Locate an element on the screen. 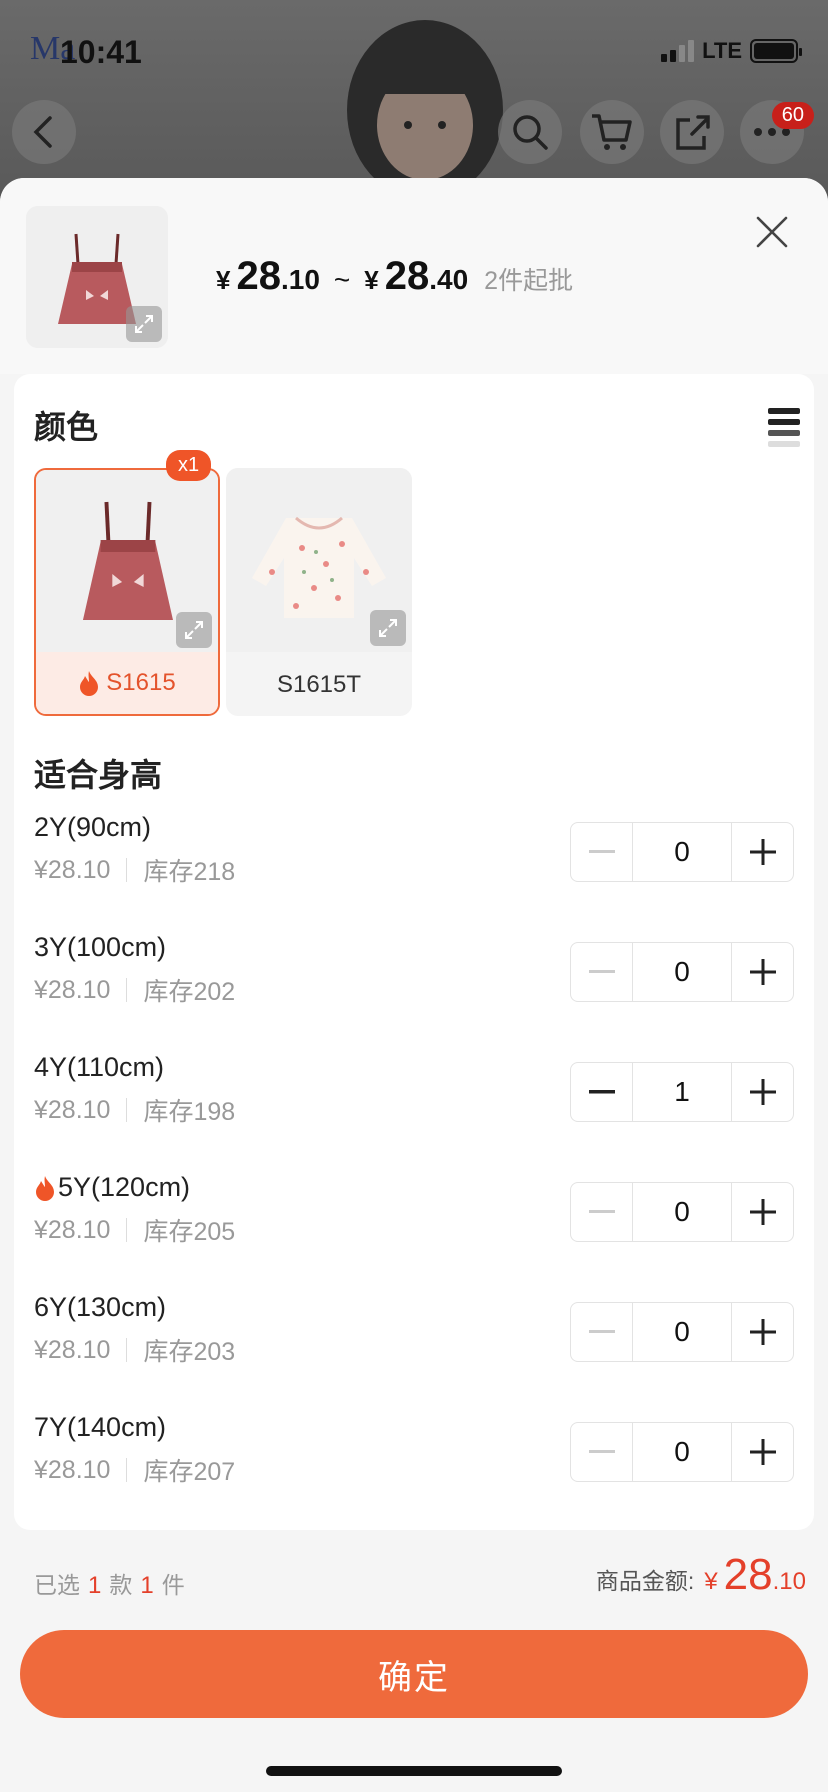  size-name: 3Y(100cm) is located at coordinates (100, 947).